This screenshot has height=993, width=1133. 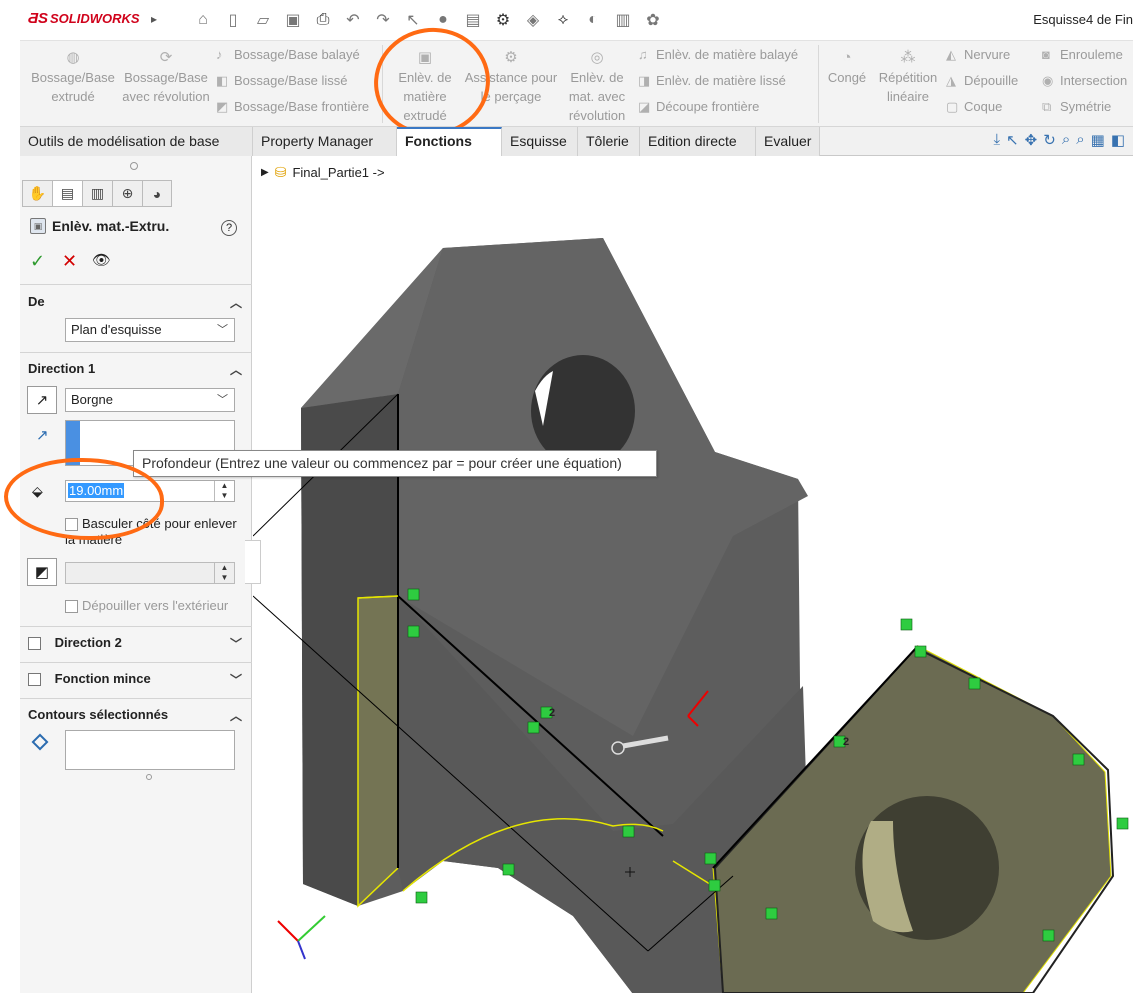 I want to click on feature-manager-tab-icon: ✋, so click(x=37, y=193).